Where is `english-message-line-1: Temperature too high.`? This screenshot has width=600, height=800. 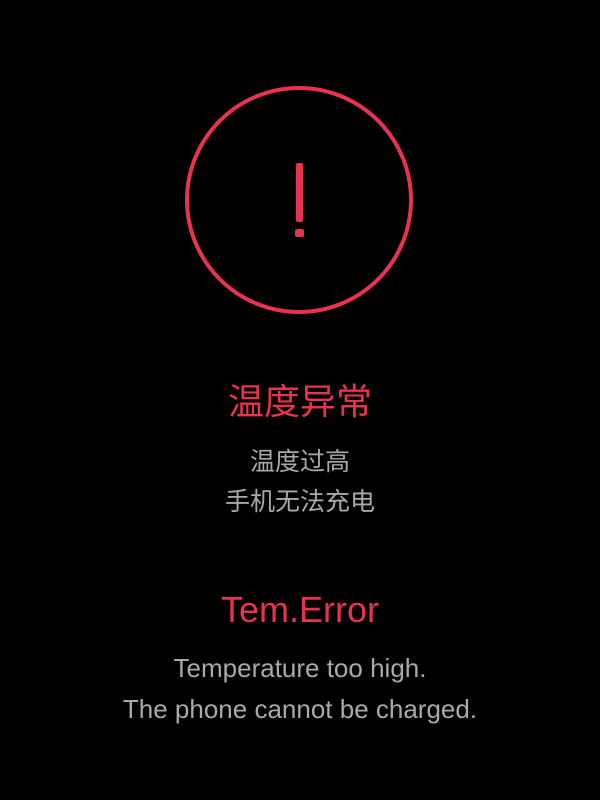
english-message-line-1: Temperature too high. is located at coordinates (300, 668).